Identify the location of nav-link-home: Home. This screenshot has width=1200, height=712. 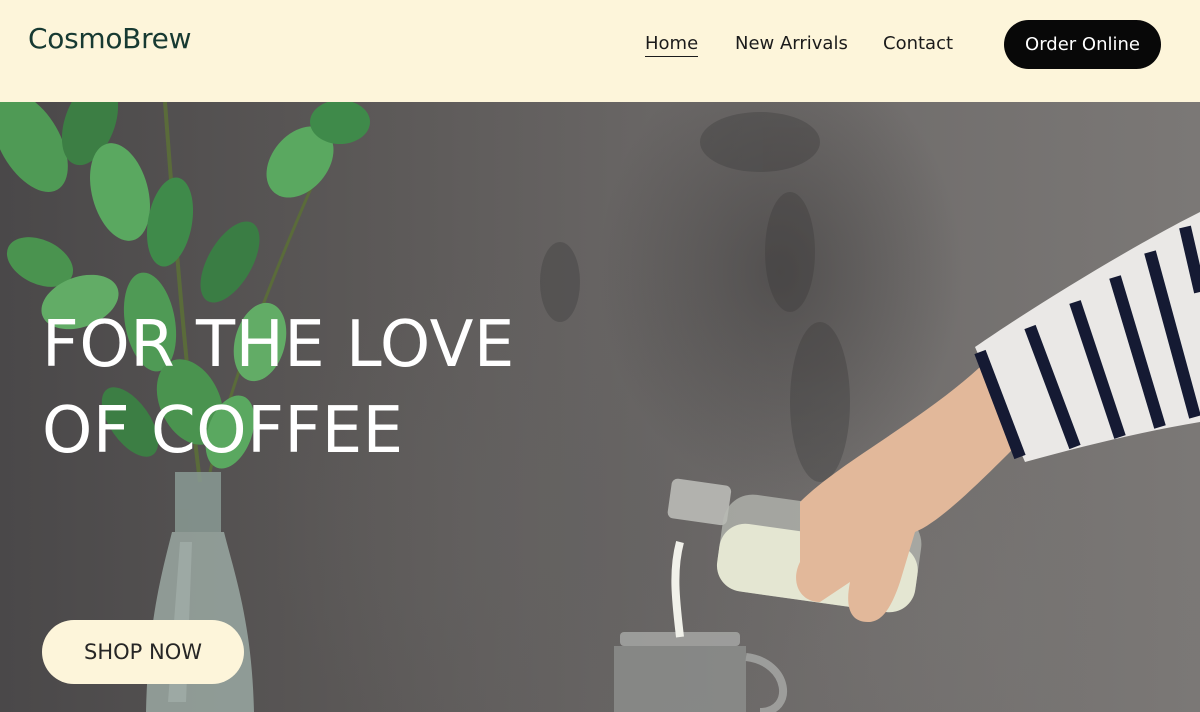
(672, 45).